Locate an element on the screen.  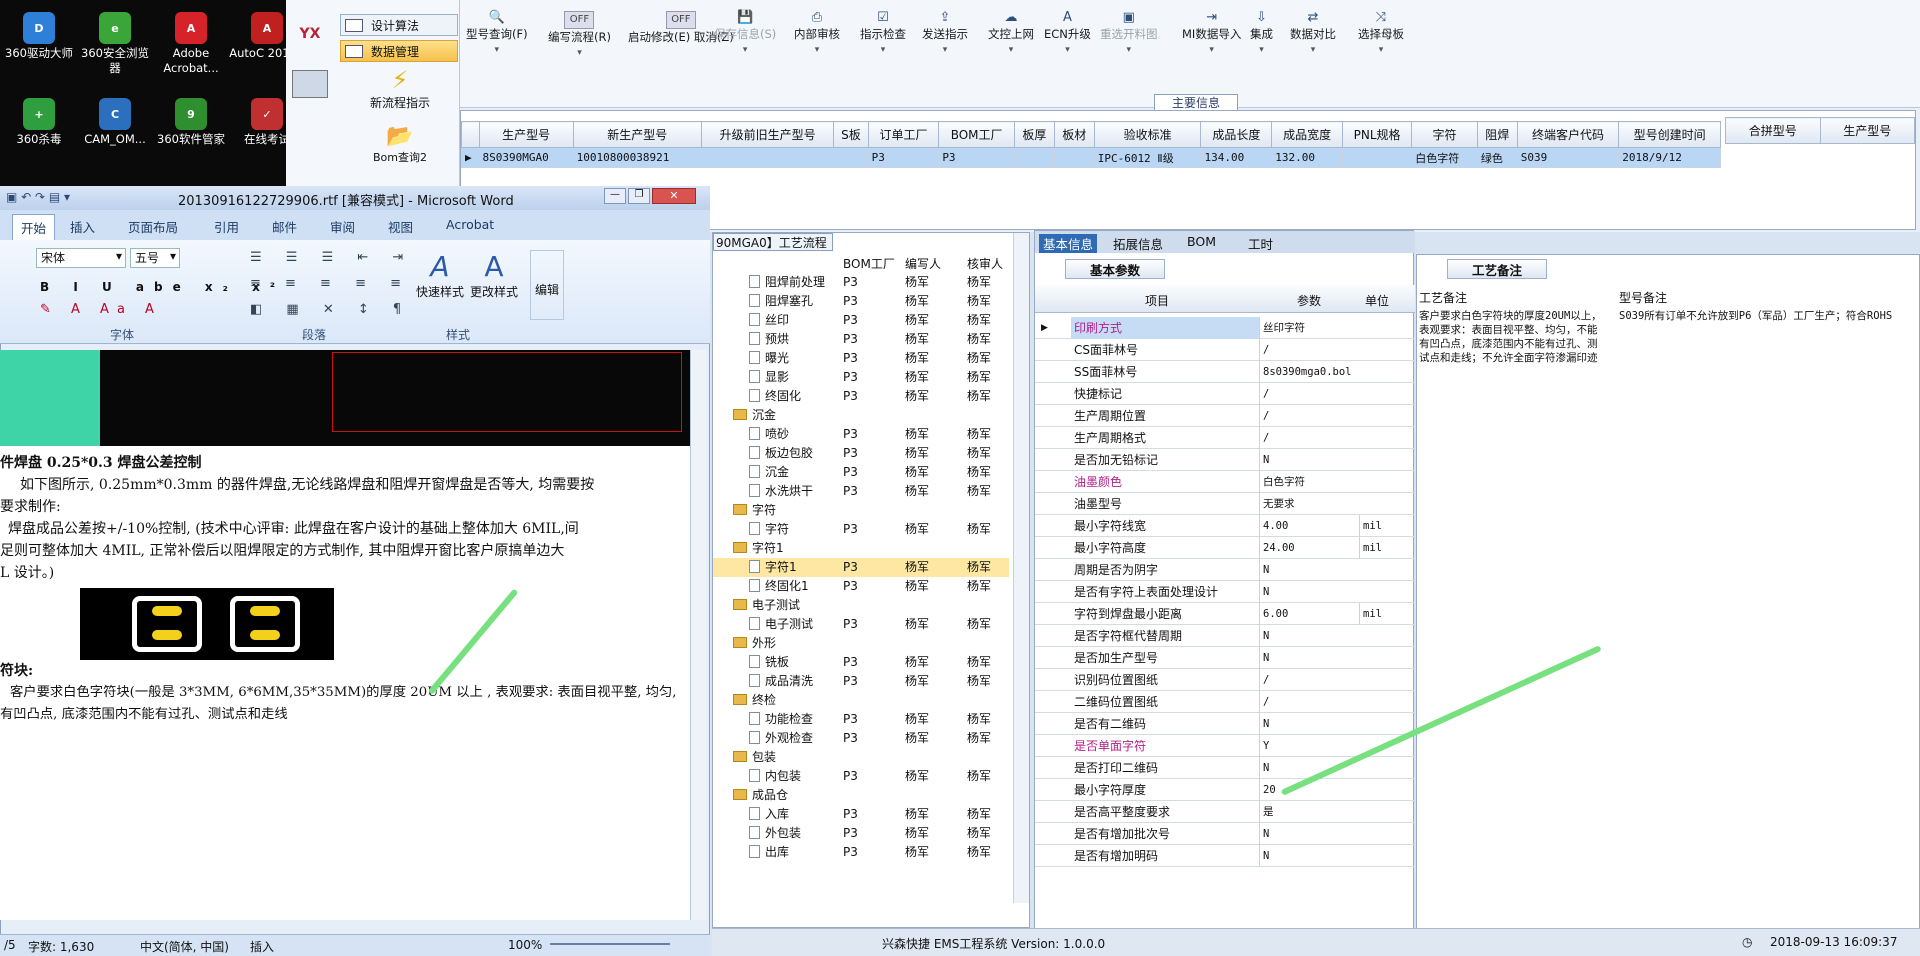
column-header: 验收标准 is located at coordinates (1147, 134).